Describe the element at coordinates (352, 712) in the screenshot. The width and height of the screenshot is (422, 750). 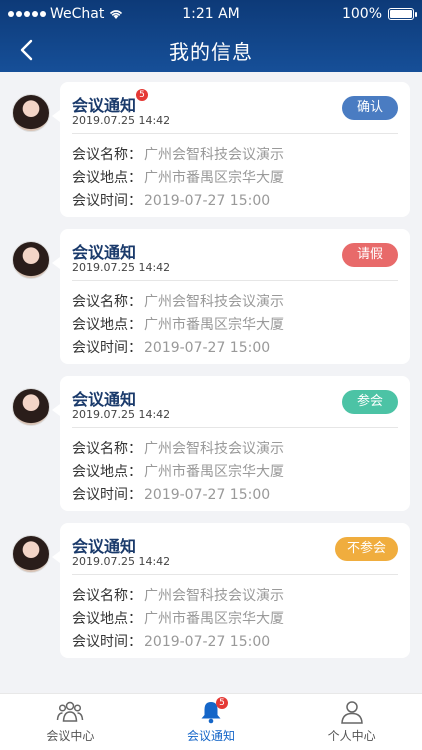
I see `person-icon` at that location.